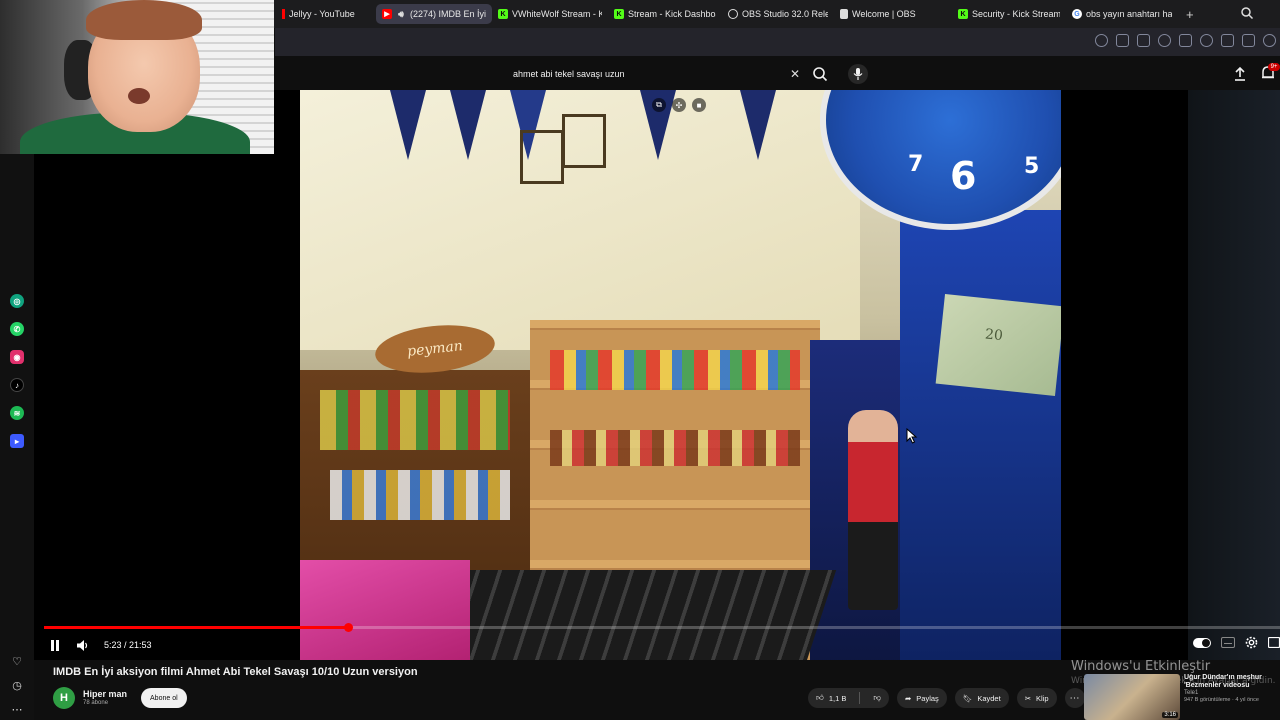  I want to click on clear-search-icon: ✕, so click(795, 74).